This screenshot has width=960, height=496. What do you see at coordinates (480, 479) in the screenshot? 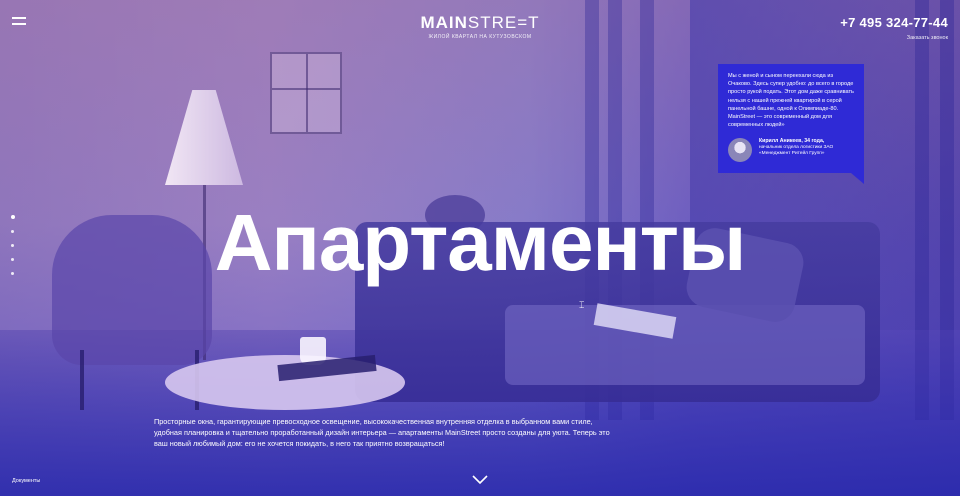
I see `chevron-down-icon` at bounding box center [480, 479].